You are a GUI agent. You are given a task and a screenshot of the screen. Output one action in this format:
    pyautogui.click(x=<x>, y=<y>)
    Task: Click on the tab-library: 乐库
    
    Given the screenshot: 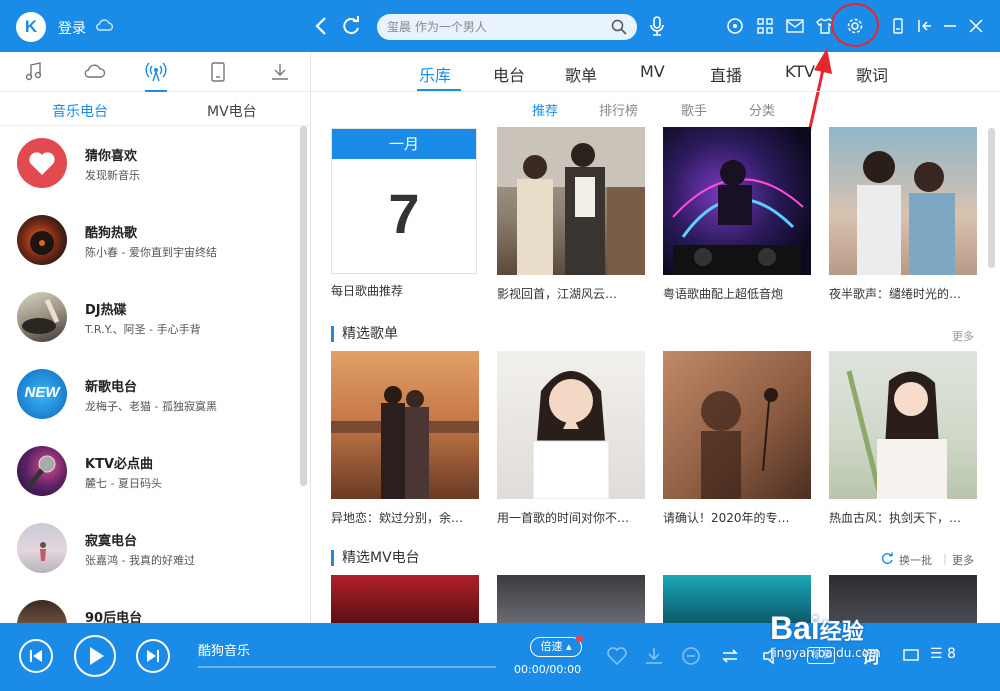 What is the action you would take?
    pyautogui.click(x=435, y=74)
    